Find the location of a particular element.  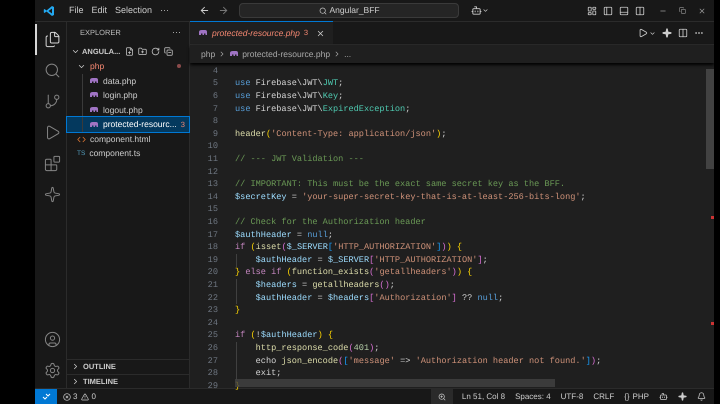

code-line: echo json_encode(['message' => 'Authorization header not found.']); is located at coordinates (428, 361).